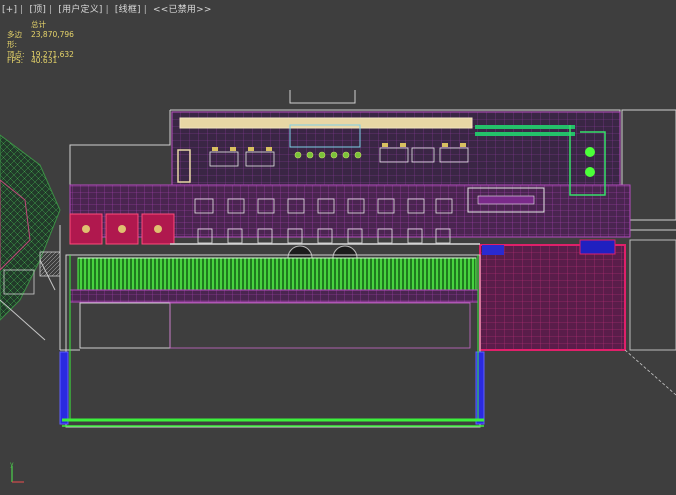  Describe the element at coordinates (128, 10) in the screenshot. I see `viewport-menu-shading: [线框]` at that location.